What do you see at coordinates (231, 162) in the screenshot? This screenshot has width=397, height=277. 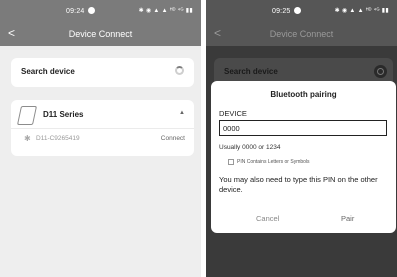 I see `pin-letters-checkbox` at bounding box center [231, 162].